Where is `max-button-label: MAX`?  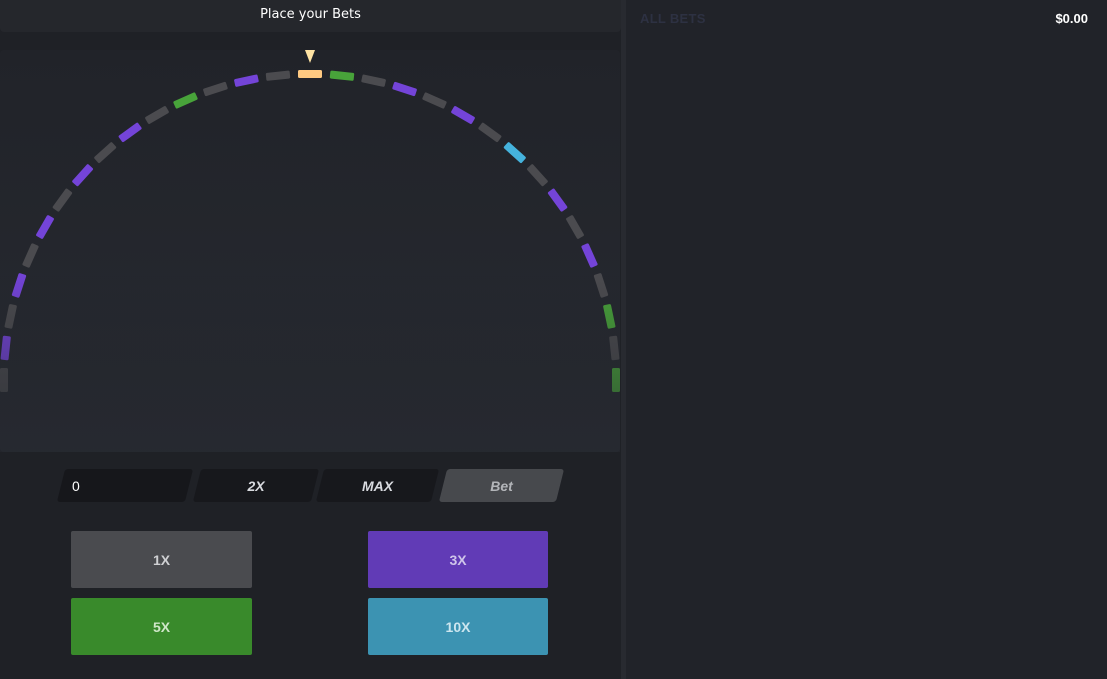 max-button-label: MAX is located at coordinates (377, 485).